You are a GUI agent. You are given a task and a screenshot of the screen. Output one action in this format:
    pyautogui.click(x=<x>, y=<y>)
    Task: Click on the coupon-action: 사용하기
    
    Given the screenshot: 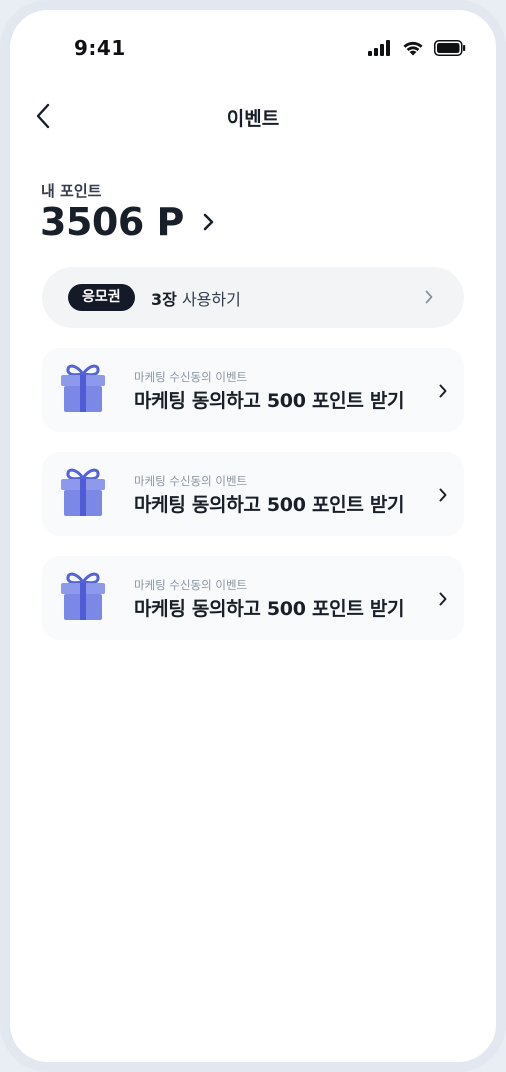 What is the action you would take?
    pyautogui.click(x=211, y=299)
    